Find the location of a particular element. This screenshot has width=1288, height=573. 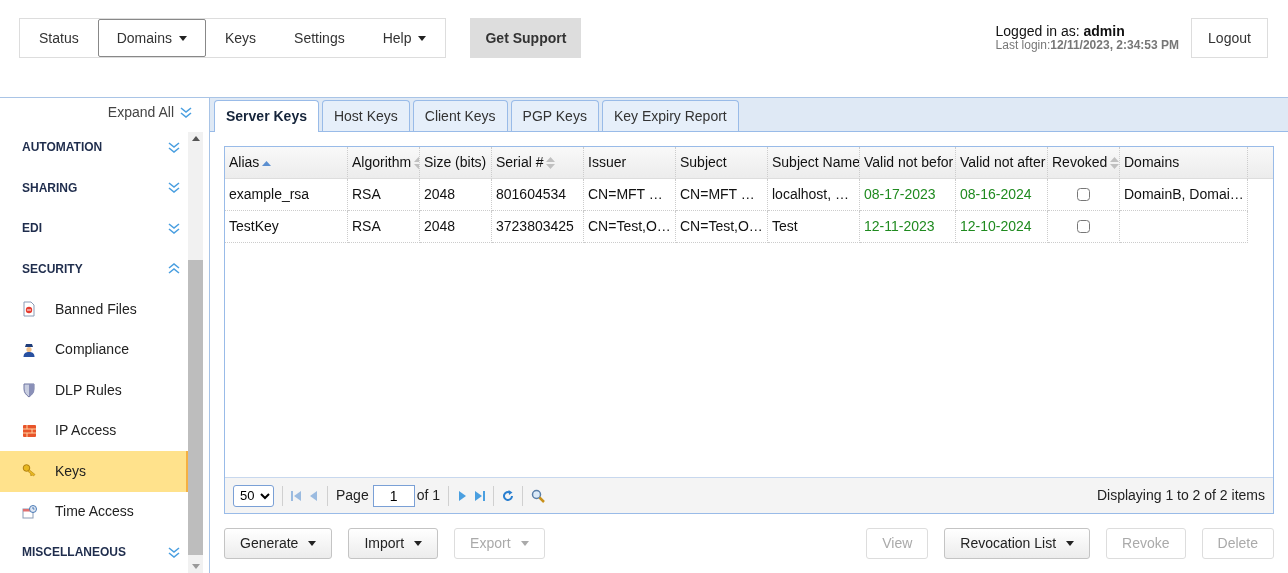

column-header is located at coordinates (1260, 163).